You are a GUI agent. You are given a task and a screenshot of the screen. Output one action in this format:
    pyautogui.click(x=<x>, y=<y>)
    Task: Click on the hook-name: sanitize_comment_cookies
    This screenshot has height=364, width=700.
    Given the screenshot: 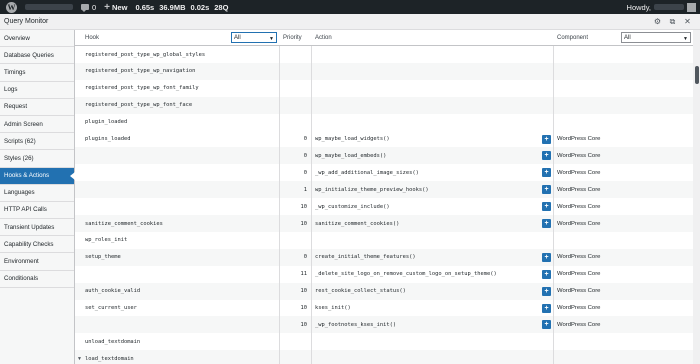 What is the action you would take?
    pyautogui.click(x=124, y=223)
    